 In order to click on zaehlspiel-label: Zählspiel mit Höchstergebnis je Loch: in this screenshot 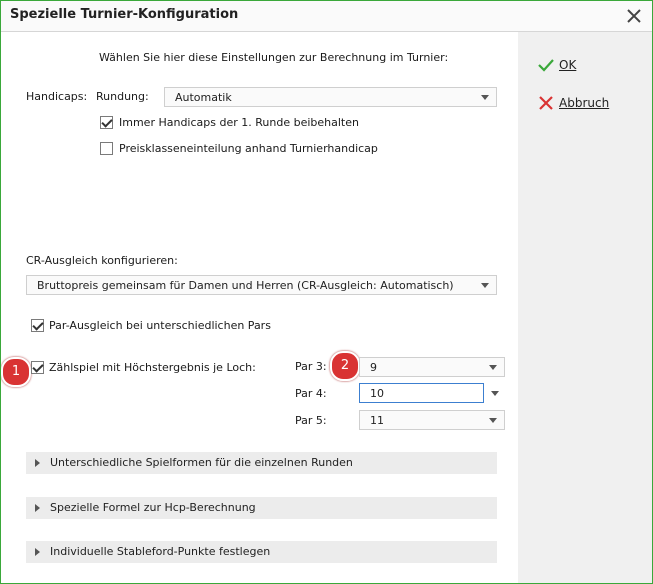, I will do `click(152, 367)`.